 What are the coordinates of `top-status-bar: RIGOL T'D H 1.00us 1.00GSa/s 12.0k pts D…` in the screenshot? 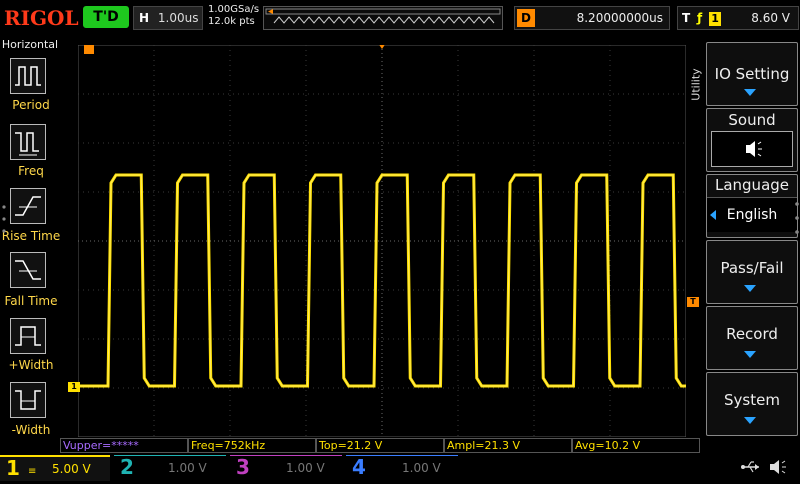 It's located at (400, 18).